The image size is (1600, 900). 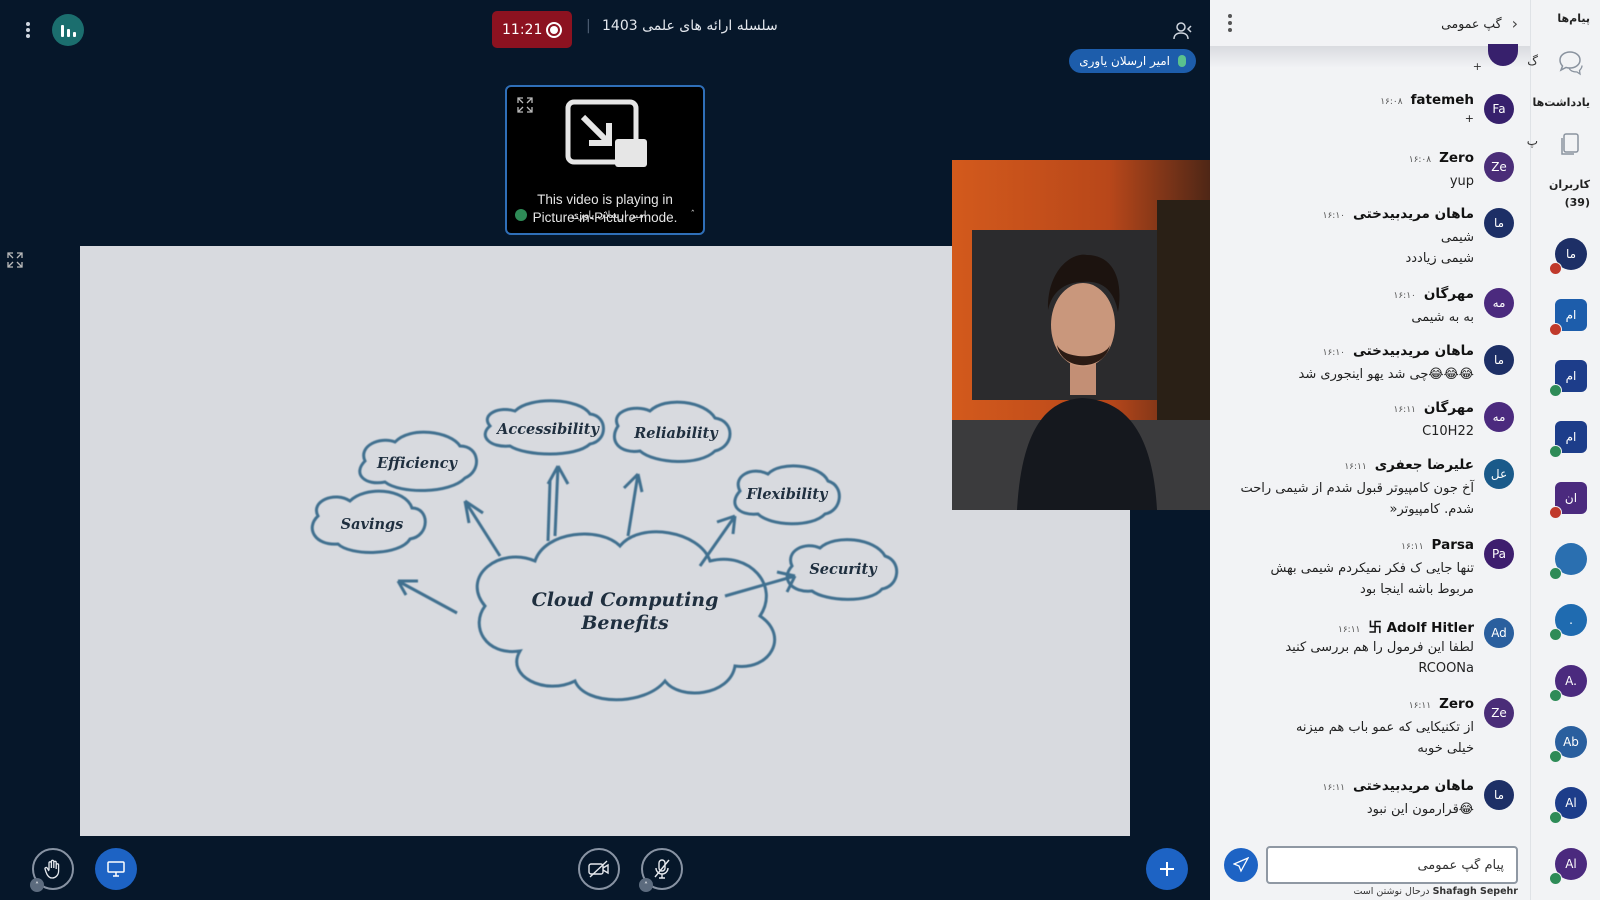 I want to click on chat-message-avatar: Pa, so click(x=1499, y=554).